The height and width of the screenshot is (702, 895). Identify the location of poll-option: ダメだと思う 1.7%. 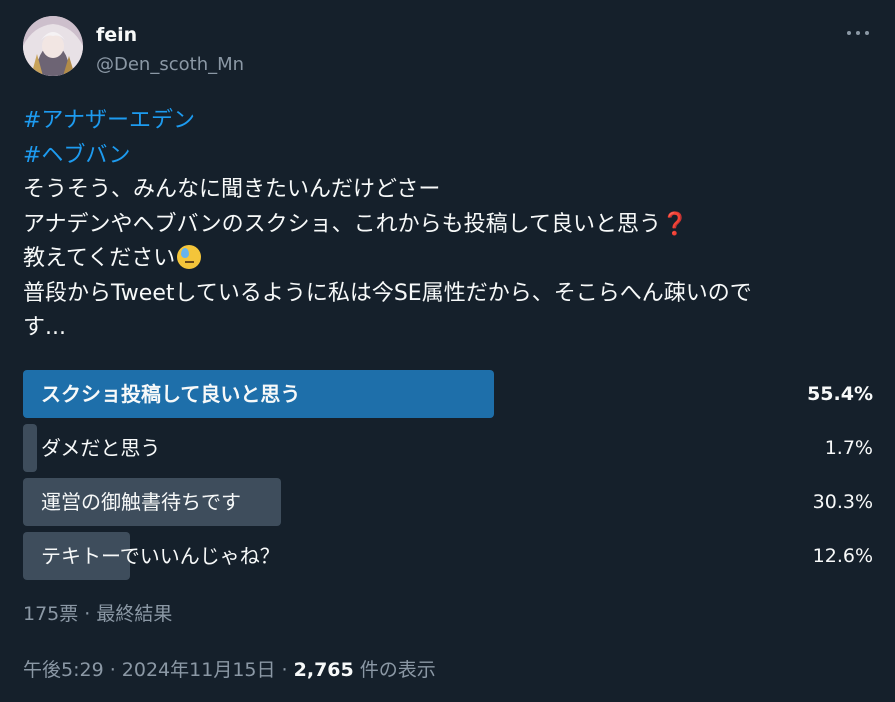
(448, 448).